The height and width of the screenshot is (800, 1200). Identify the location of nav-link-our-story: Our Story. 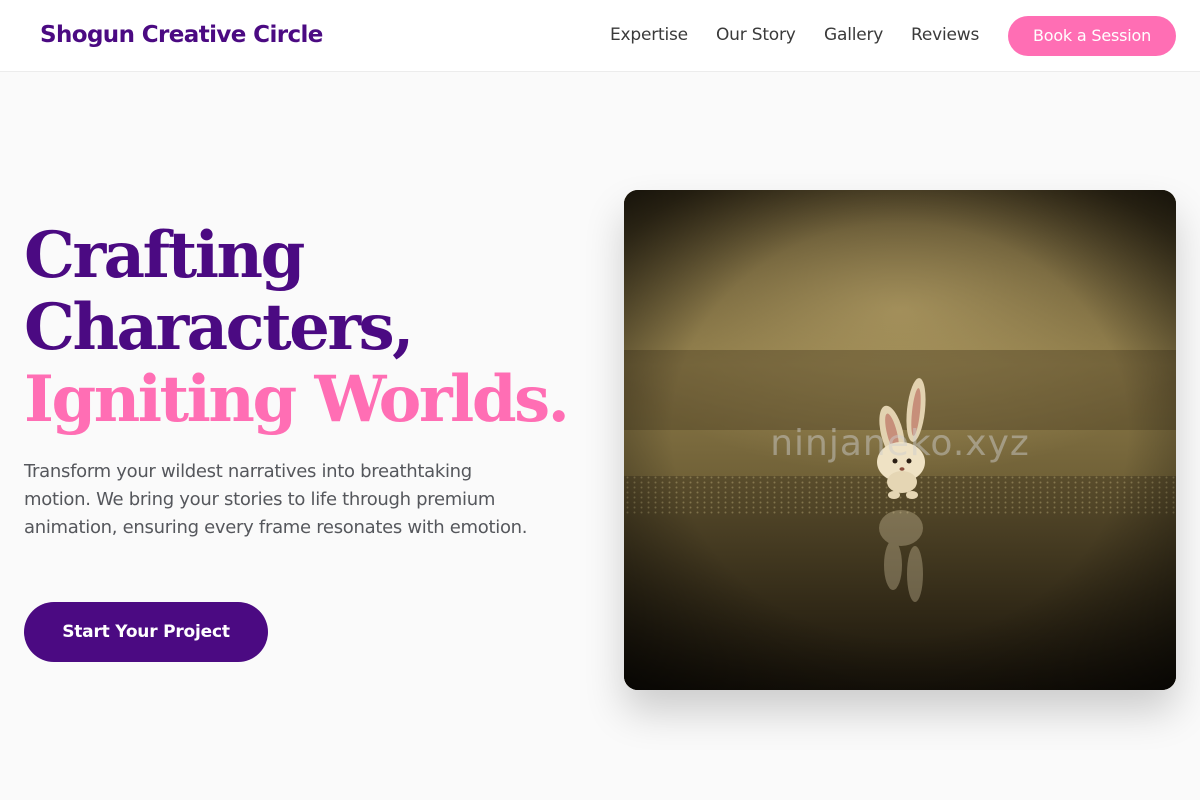
(756, 35).